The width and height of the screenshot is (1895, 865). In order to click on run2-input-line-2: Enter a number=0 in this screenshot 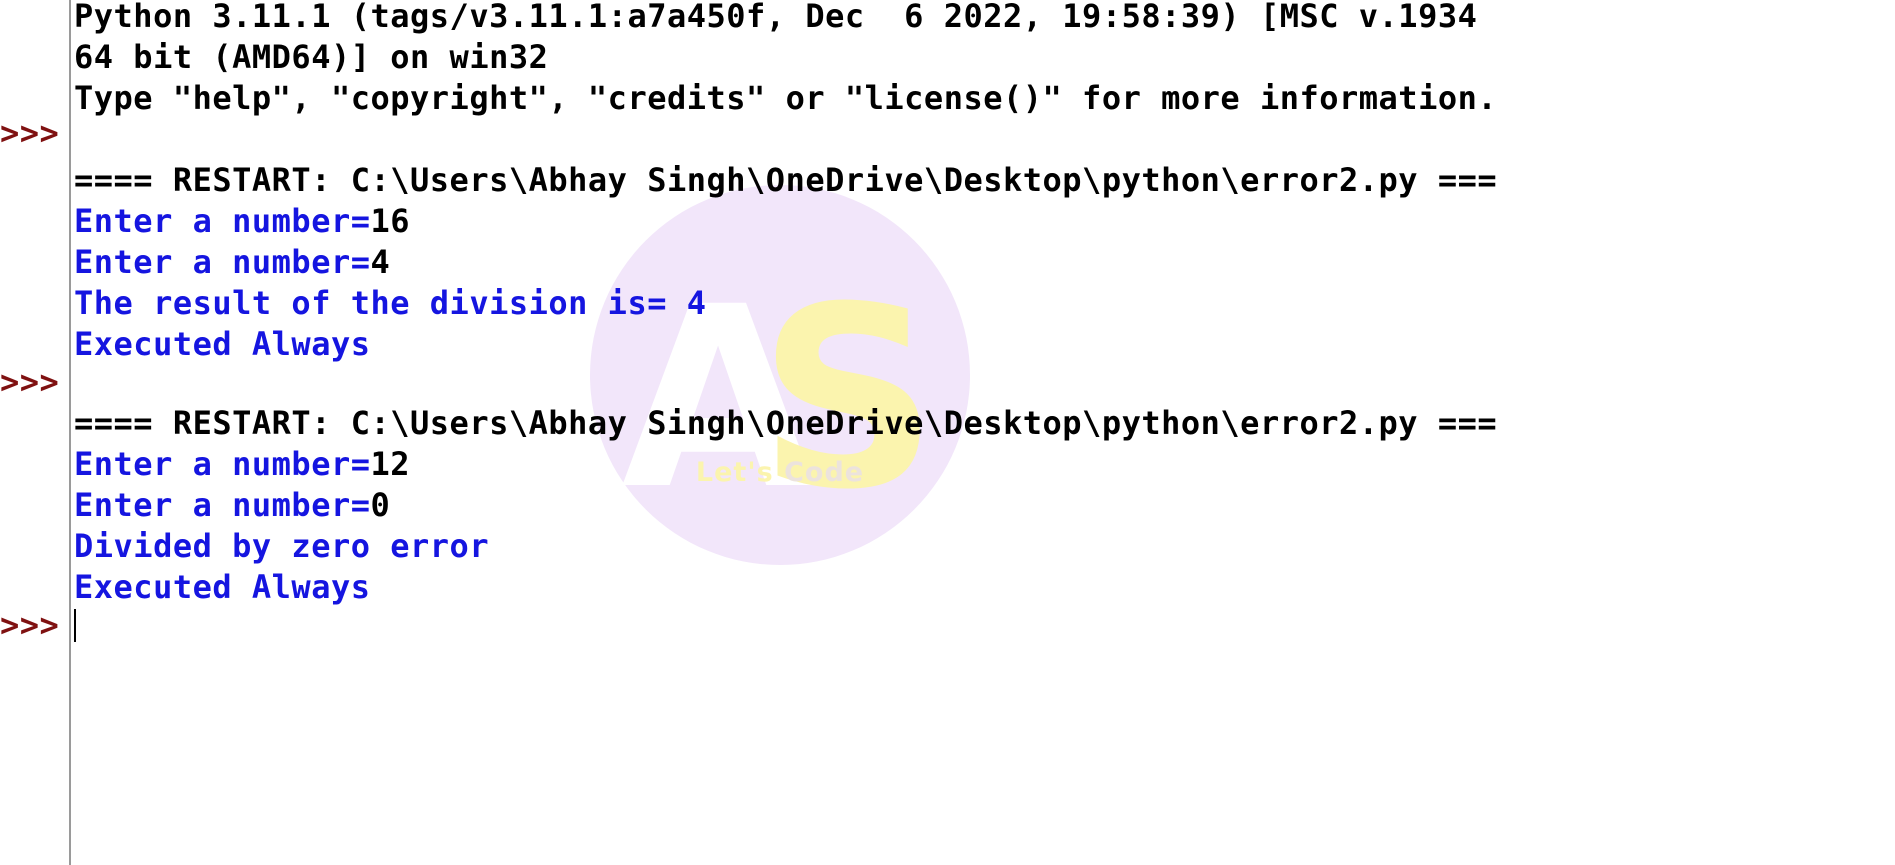, I will do `click(232, 505)`.